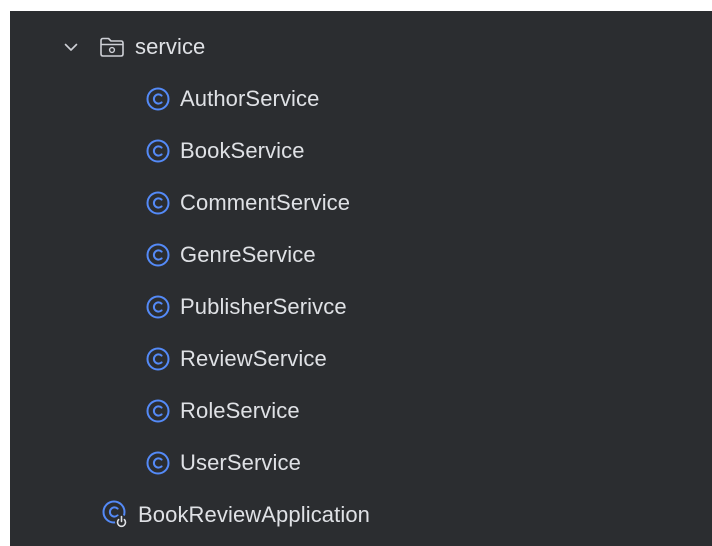 The width and height of the screenshot is (712, 546). Describe the element at coordinates (71, 47) in the screenshot. I see `chevron-down-icon` at that location.